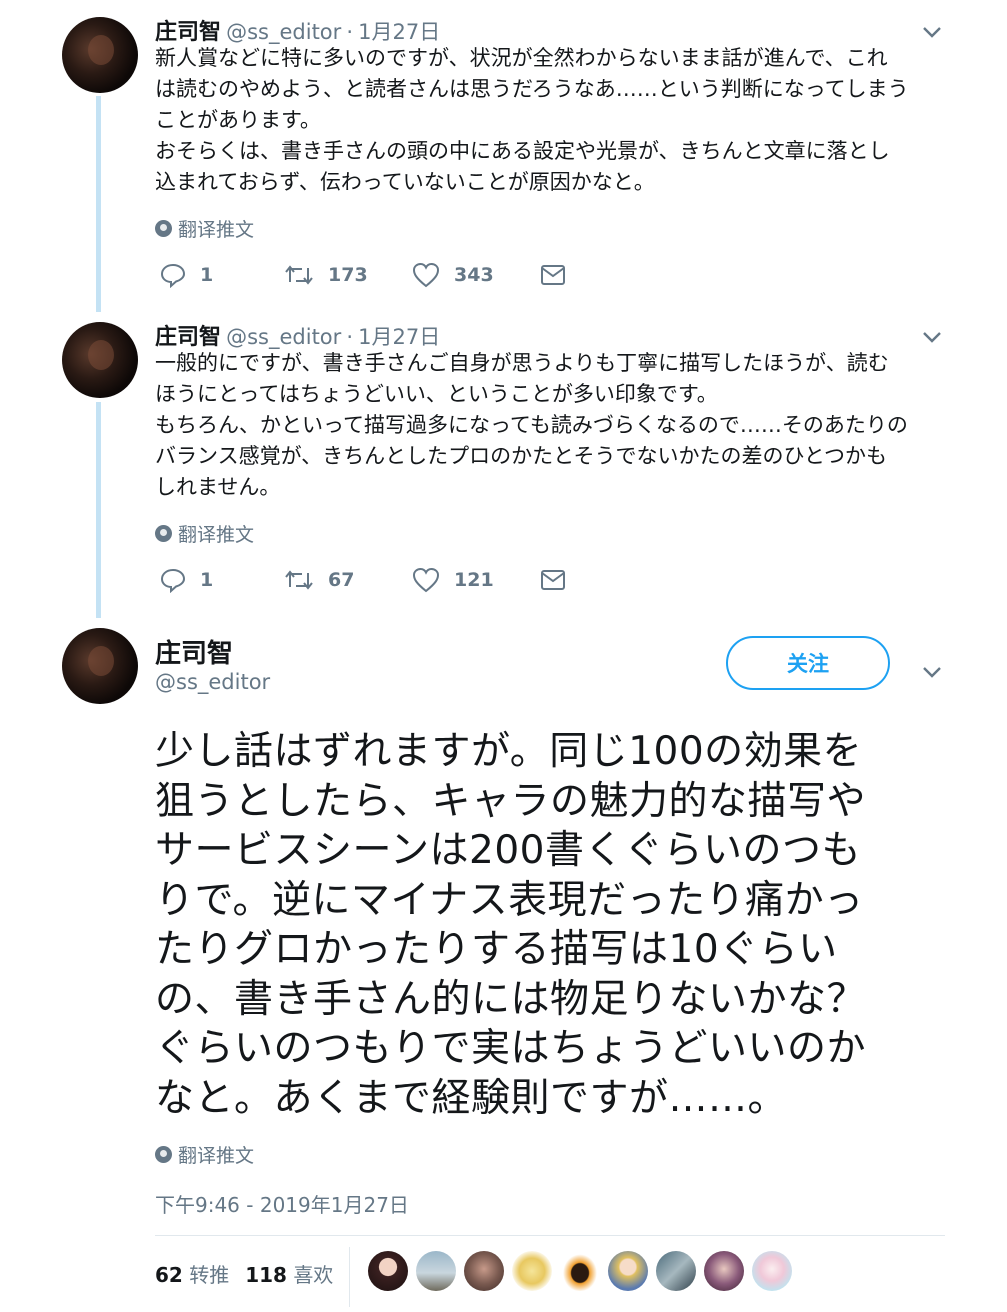 The image size is (1007, 1312). I want to click on like-count: 343, so click(474, 275).